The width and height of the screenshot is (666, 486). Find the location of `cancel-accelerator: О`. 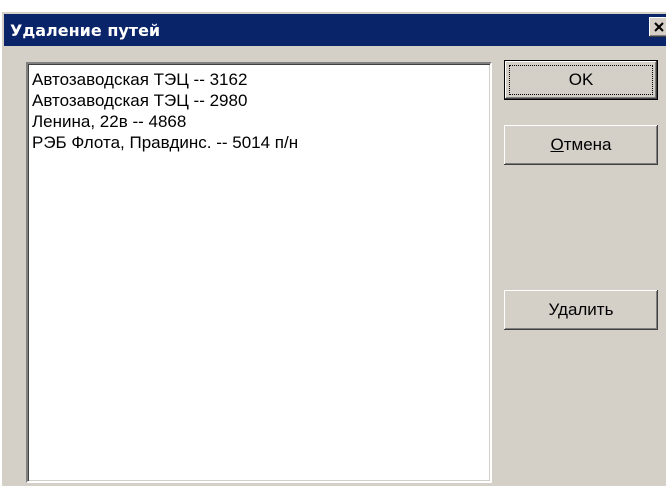

cancel-accelerator: О is located at coordinates (557, 144).